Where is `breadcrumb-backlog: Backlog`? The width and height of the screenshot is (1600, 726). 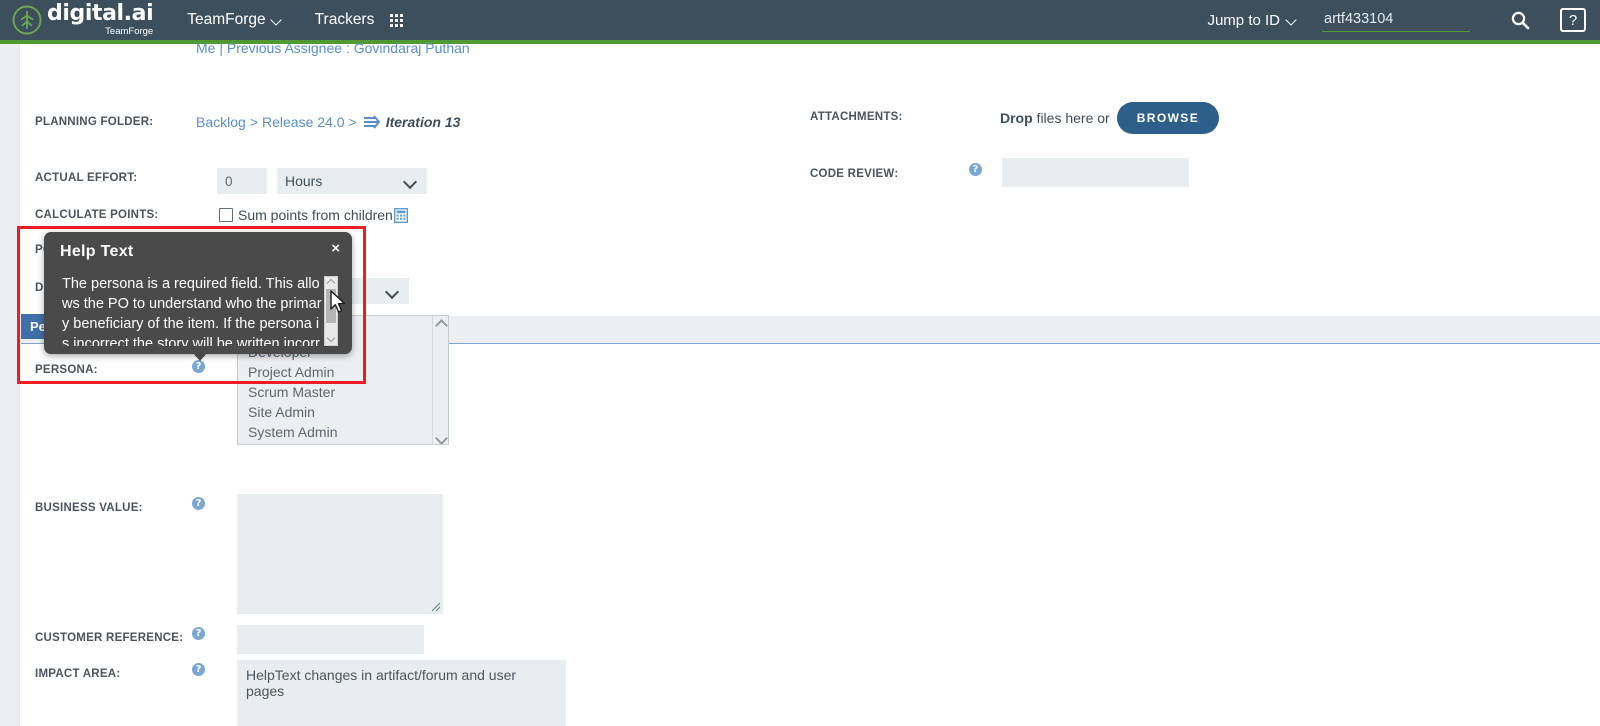 breadcrumb-backlog: Backlog is located at coordinates (221, 122).